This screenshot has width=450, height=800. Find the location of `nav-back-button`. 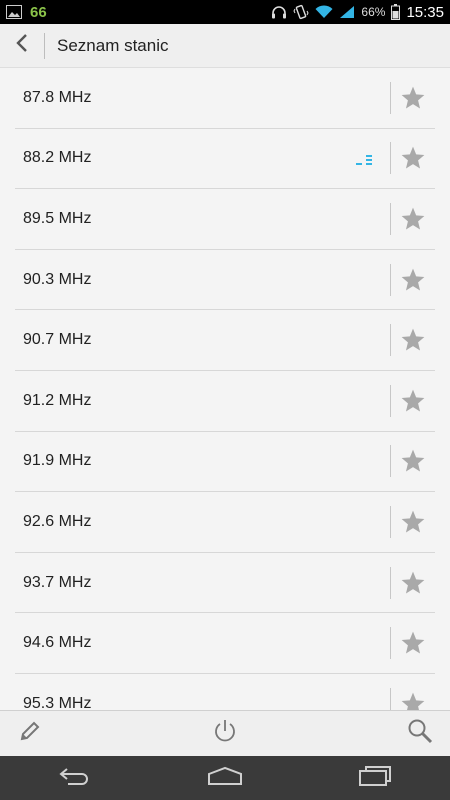

nav-back-button is located at coordinates (75, 778).